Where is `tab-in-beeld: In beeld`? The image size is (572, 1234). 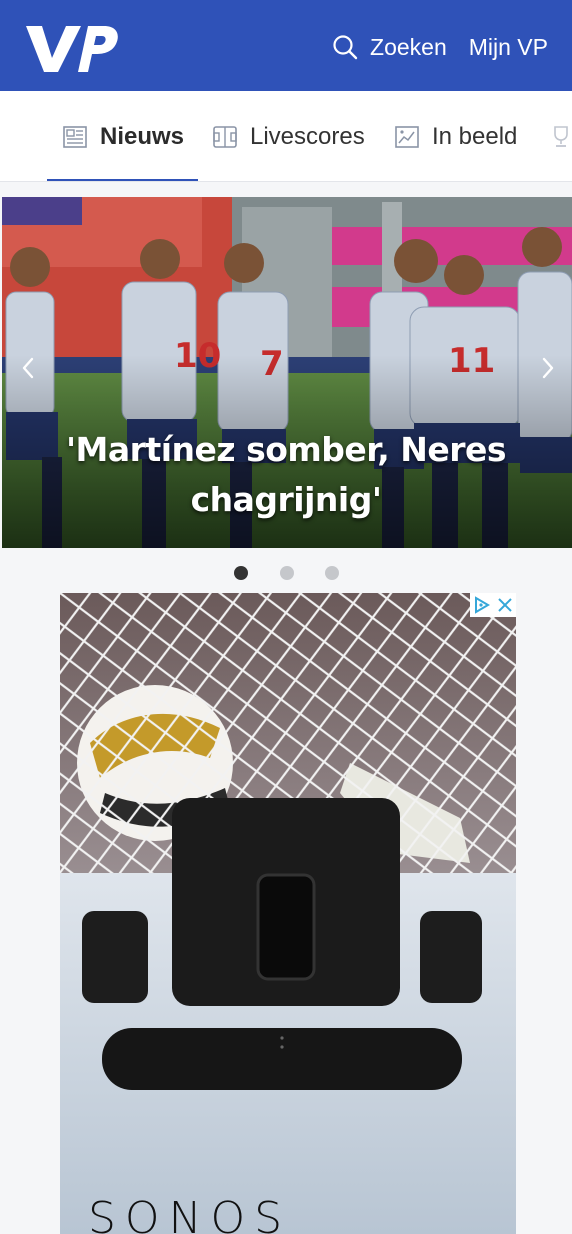
tab-in-beeld: In beeld is located at coordinates (456, 136).